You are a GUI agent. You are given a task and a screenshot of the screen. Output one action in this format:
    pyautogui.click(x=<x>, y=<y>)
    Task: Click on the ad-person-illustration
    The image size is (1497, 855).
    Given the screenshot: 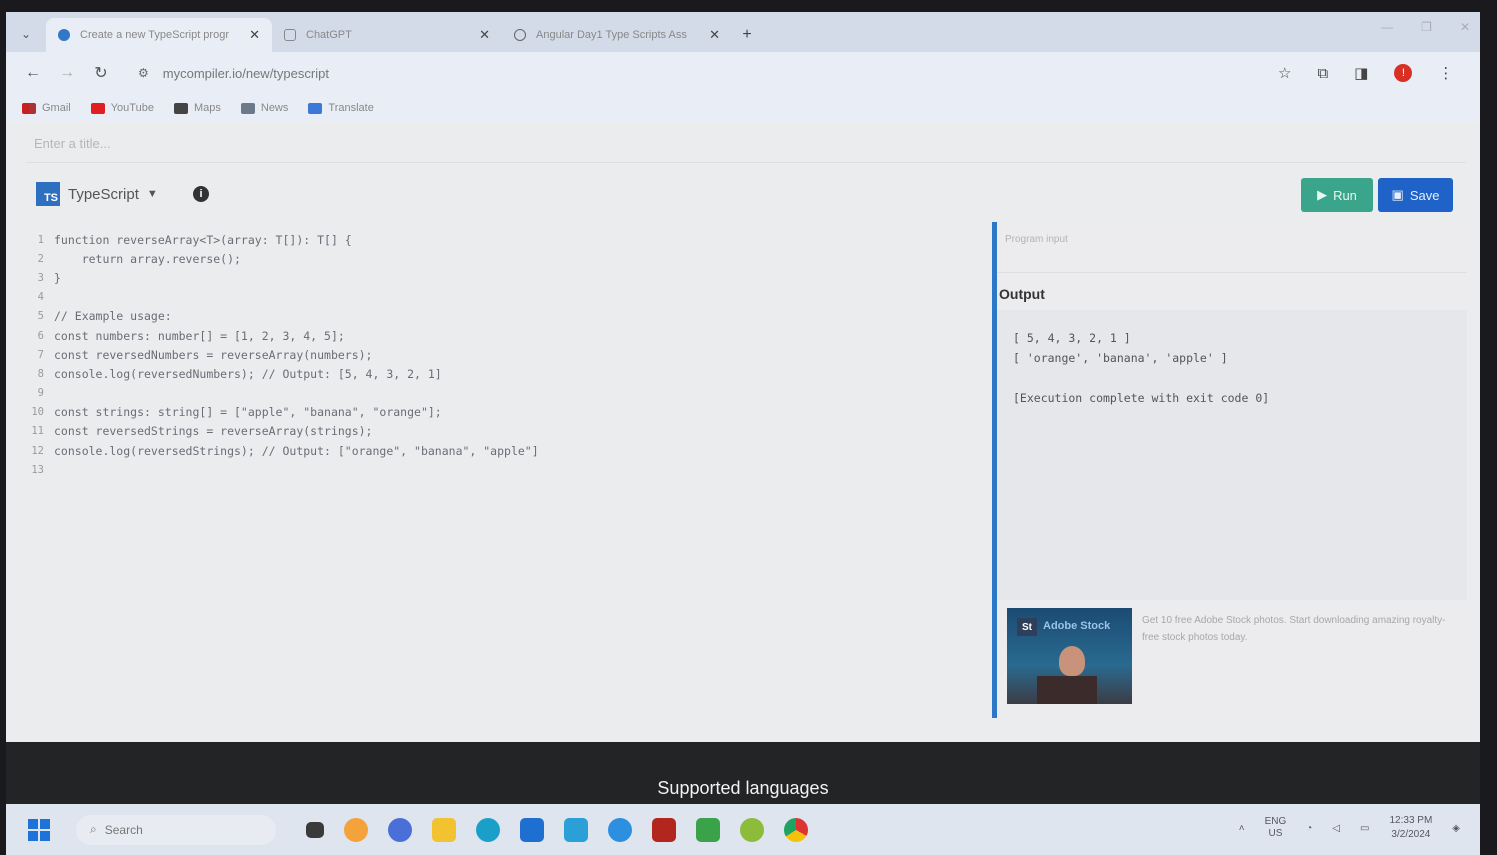 What is the action you would take?
    pyautogui.click(x=1072, y=661)
    